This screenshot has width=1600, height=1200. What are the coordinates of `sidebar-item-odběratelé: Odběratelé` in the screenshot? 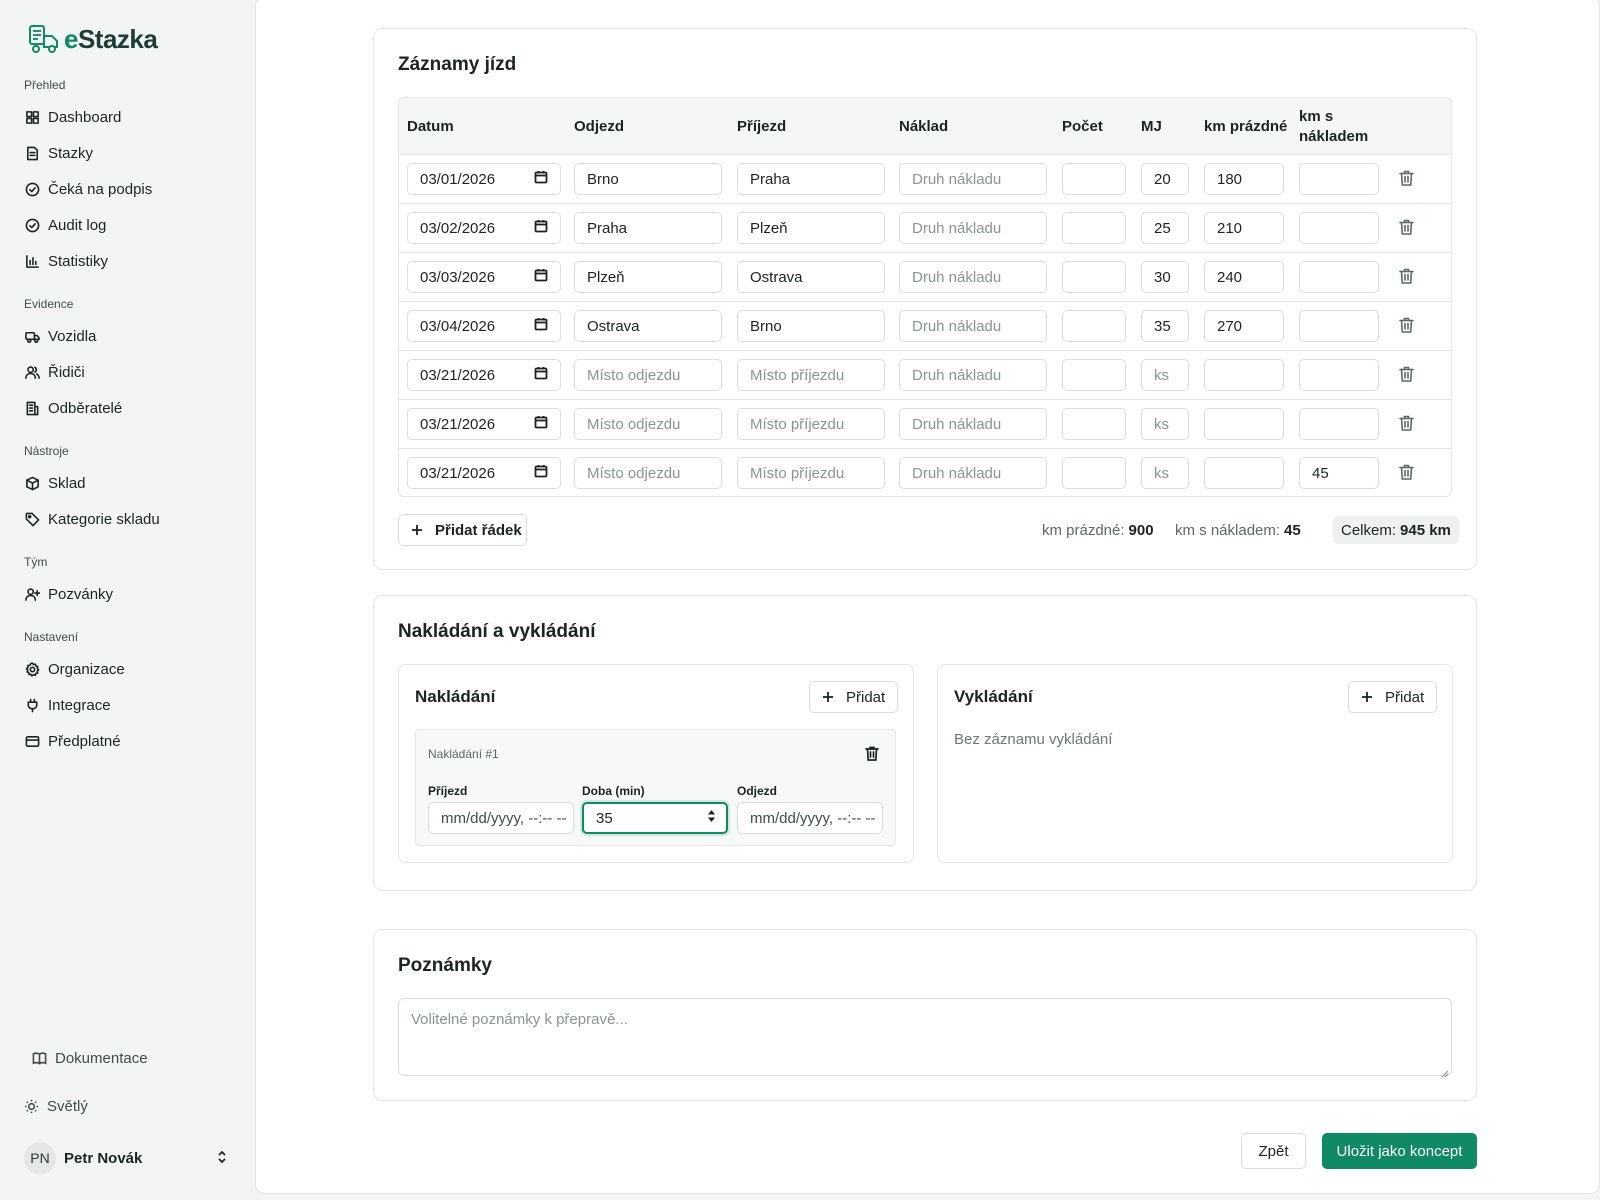 It's located at (127, 408).